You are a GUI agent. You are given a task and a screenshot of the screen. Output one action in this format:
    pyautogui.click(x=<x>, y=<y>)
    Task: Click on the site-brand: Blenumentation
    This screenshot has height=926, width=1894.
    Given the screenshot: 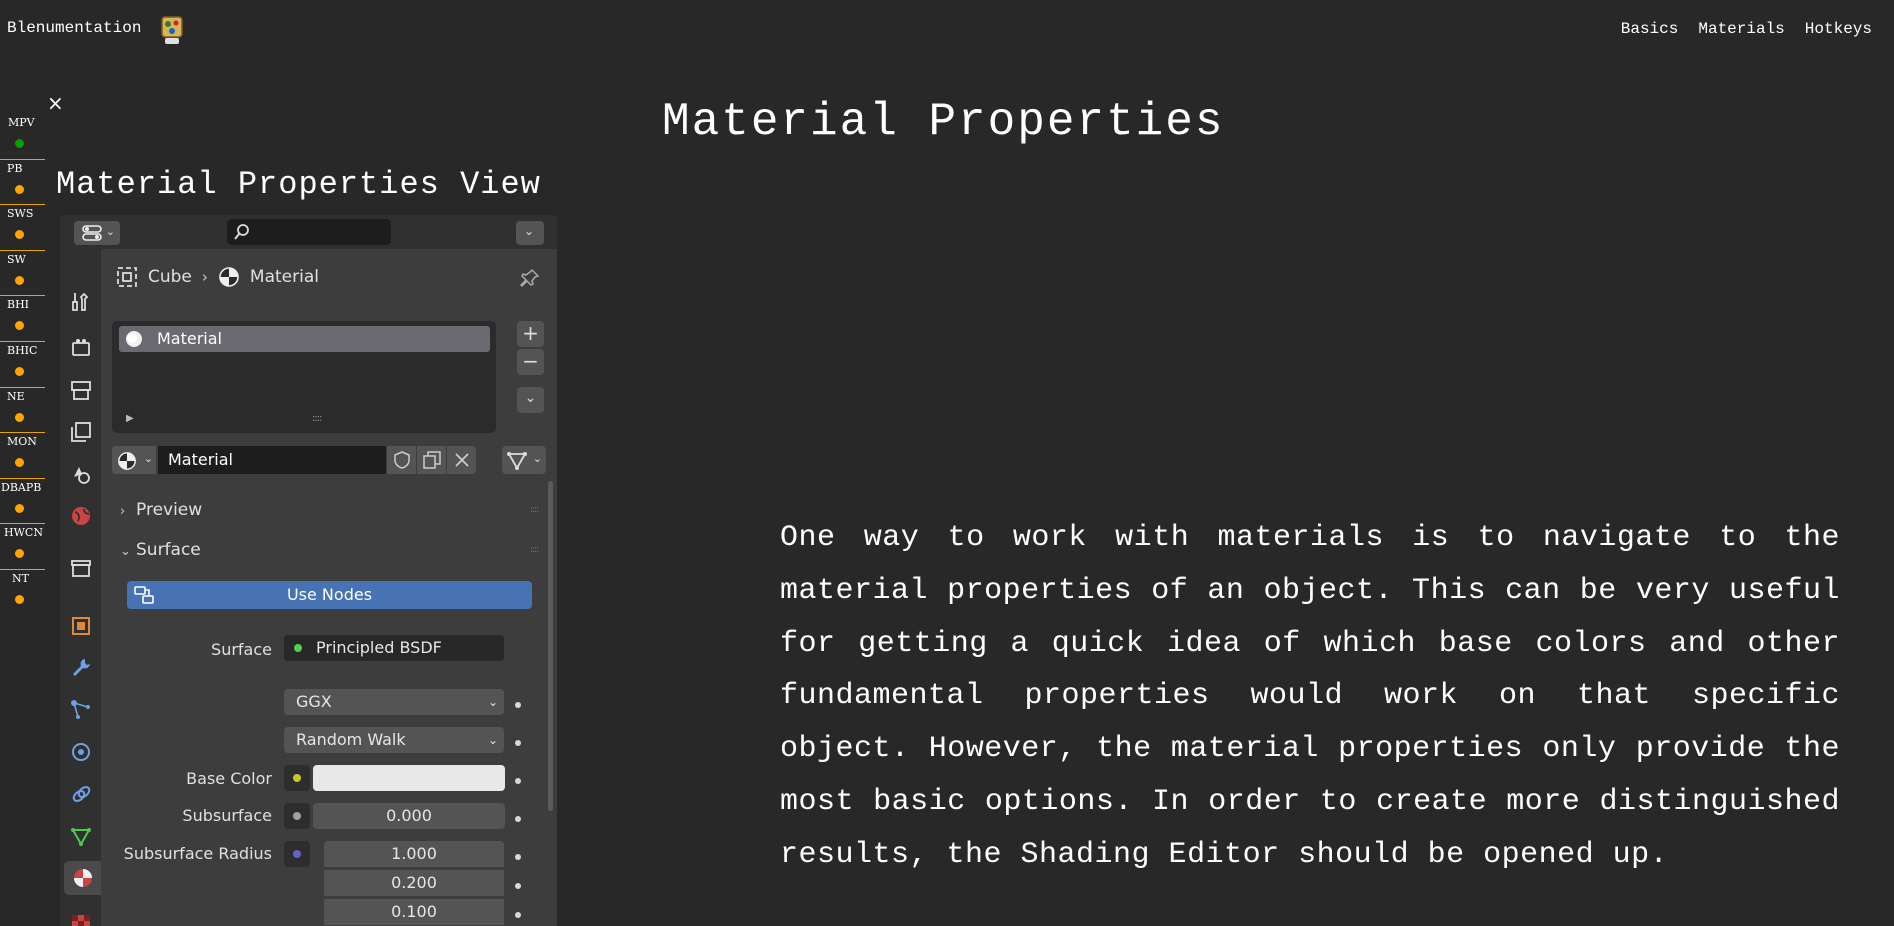 What is the action you would take?
    pyautogui.click(x=74, y=28)
    